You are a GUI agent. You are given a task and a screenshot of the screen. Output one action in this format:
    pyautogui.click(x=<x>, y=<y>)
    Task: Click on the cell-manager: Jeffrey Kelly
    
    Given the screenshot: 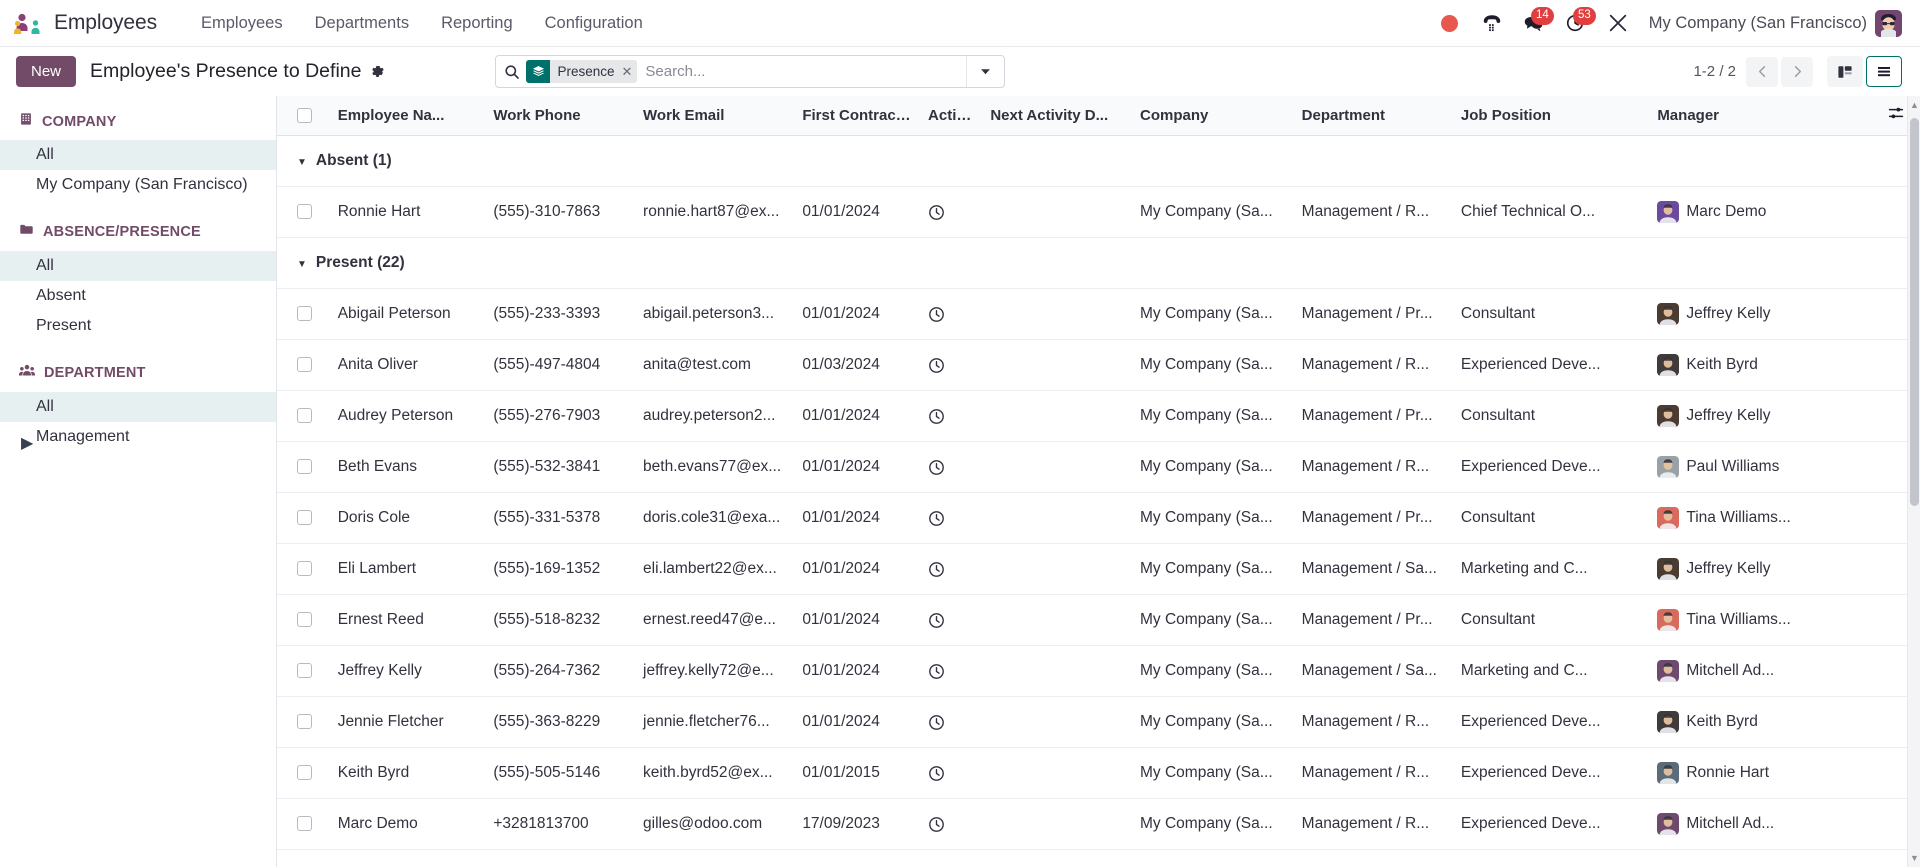 What is the action you would take?
    pyautogui.click(x=1749, y=416)
    